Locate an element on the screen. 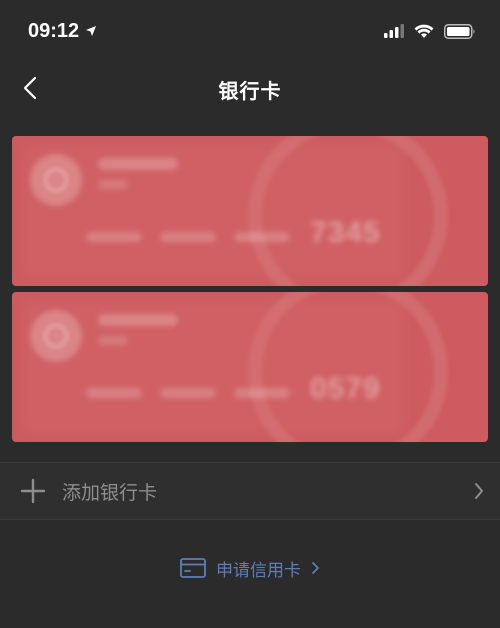 The height and width of the screenshot is (628, 500). status-icons is located at coordinates (430, 31).